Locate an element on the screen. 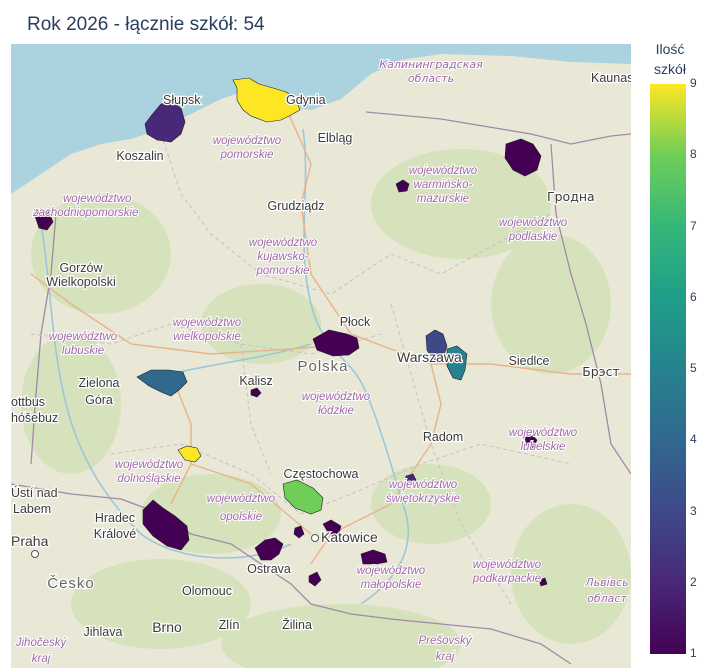  label-plock: Płock is located at coordinates (355, 322).